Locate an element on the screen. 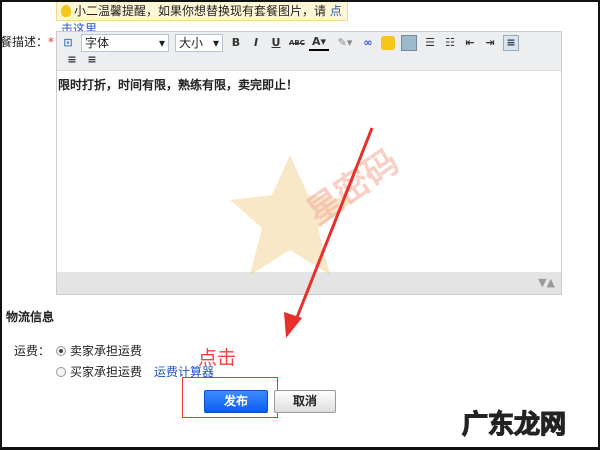 This screenshot has height=450, width=600. logistics-title: 物流信息 is located at coordinates (30, 317).